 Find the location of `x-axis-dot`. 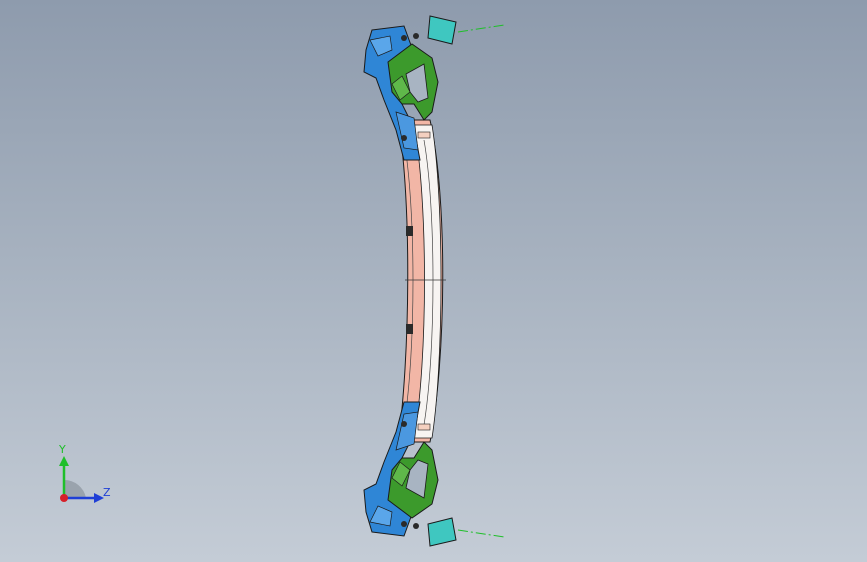

x-axis-dot is located at coordinates (64, 498).